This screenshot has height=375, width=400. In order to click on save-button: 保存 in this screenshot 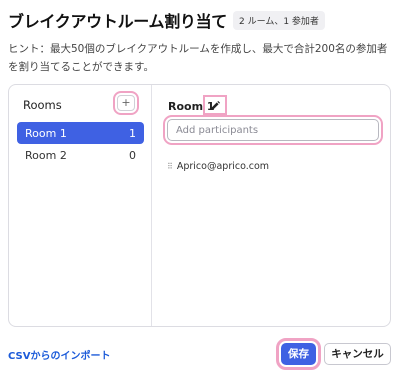, I will do `click(298, 354)`.